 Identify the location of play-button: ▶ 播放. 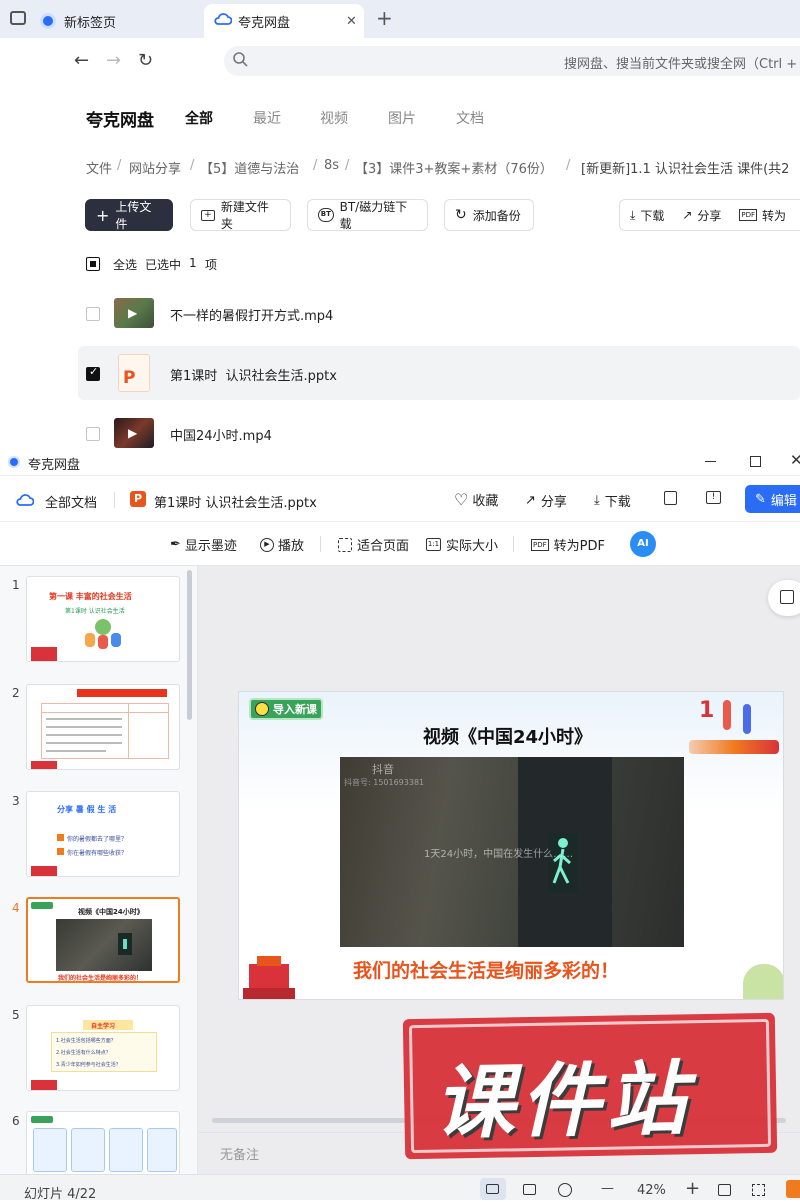
(282, 544).